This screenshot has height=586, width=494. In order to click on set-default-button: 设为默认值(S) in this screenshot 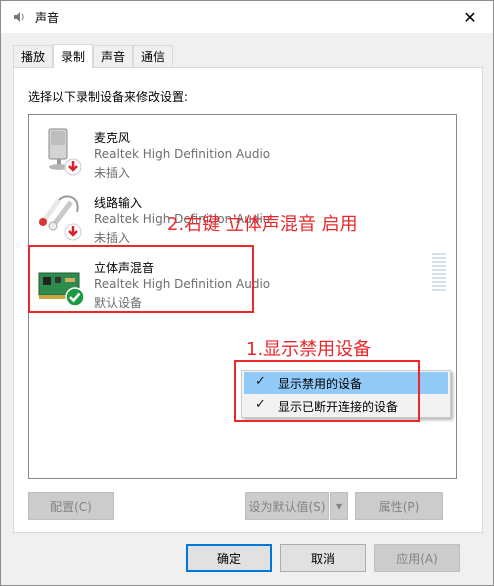, I will do `click(287, 506)`.